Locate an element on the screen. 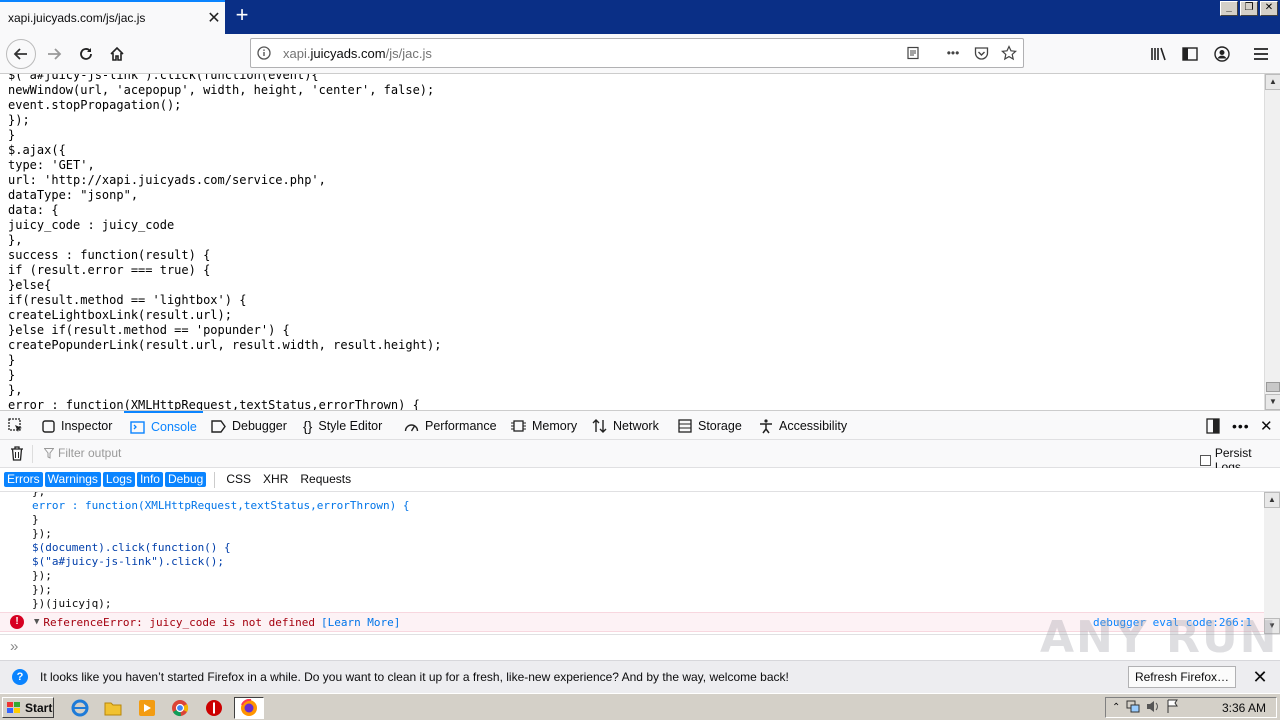 The height and width of the screenshot is (720, 1280). tab-network: Network is located at coordinates (625, 426).